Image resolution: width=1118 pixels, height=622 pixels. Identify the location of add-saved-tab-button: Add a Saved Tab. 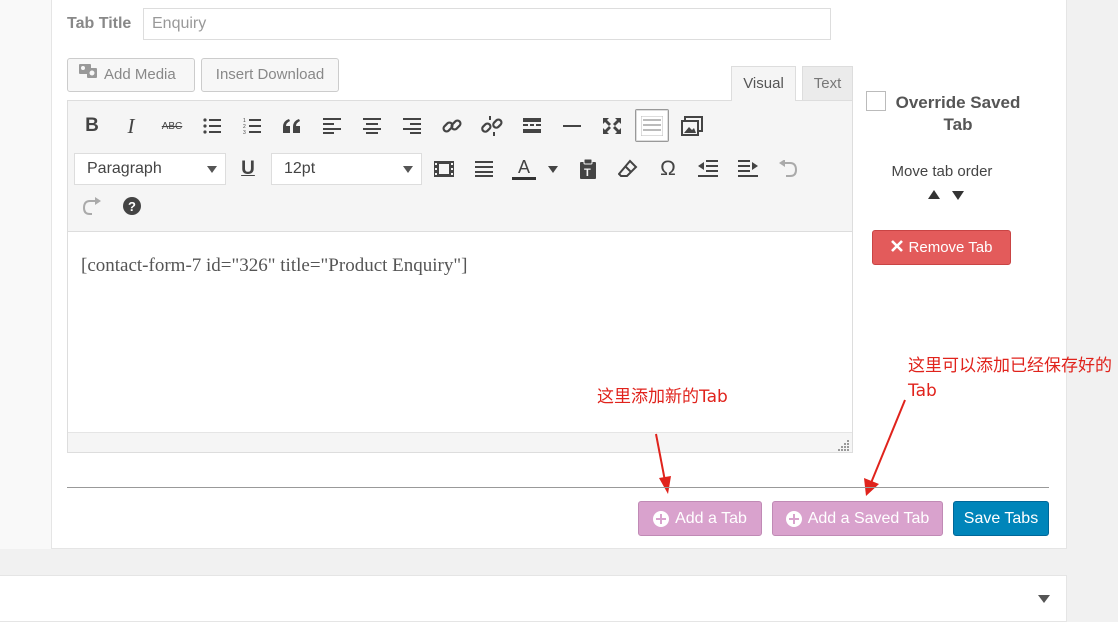
(857, 518).